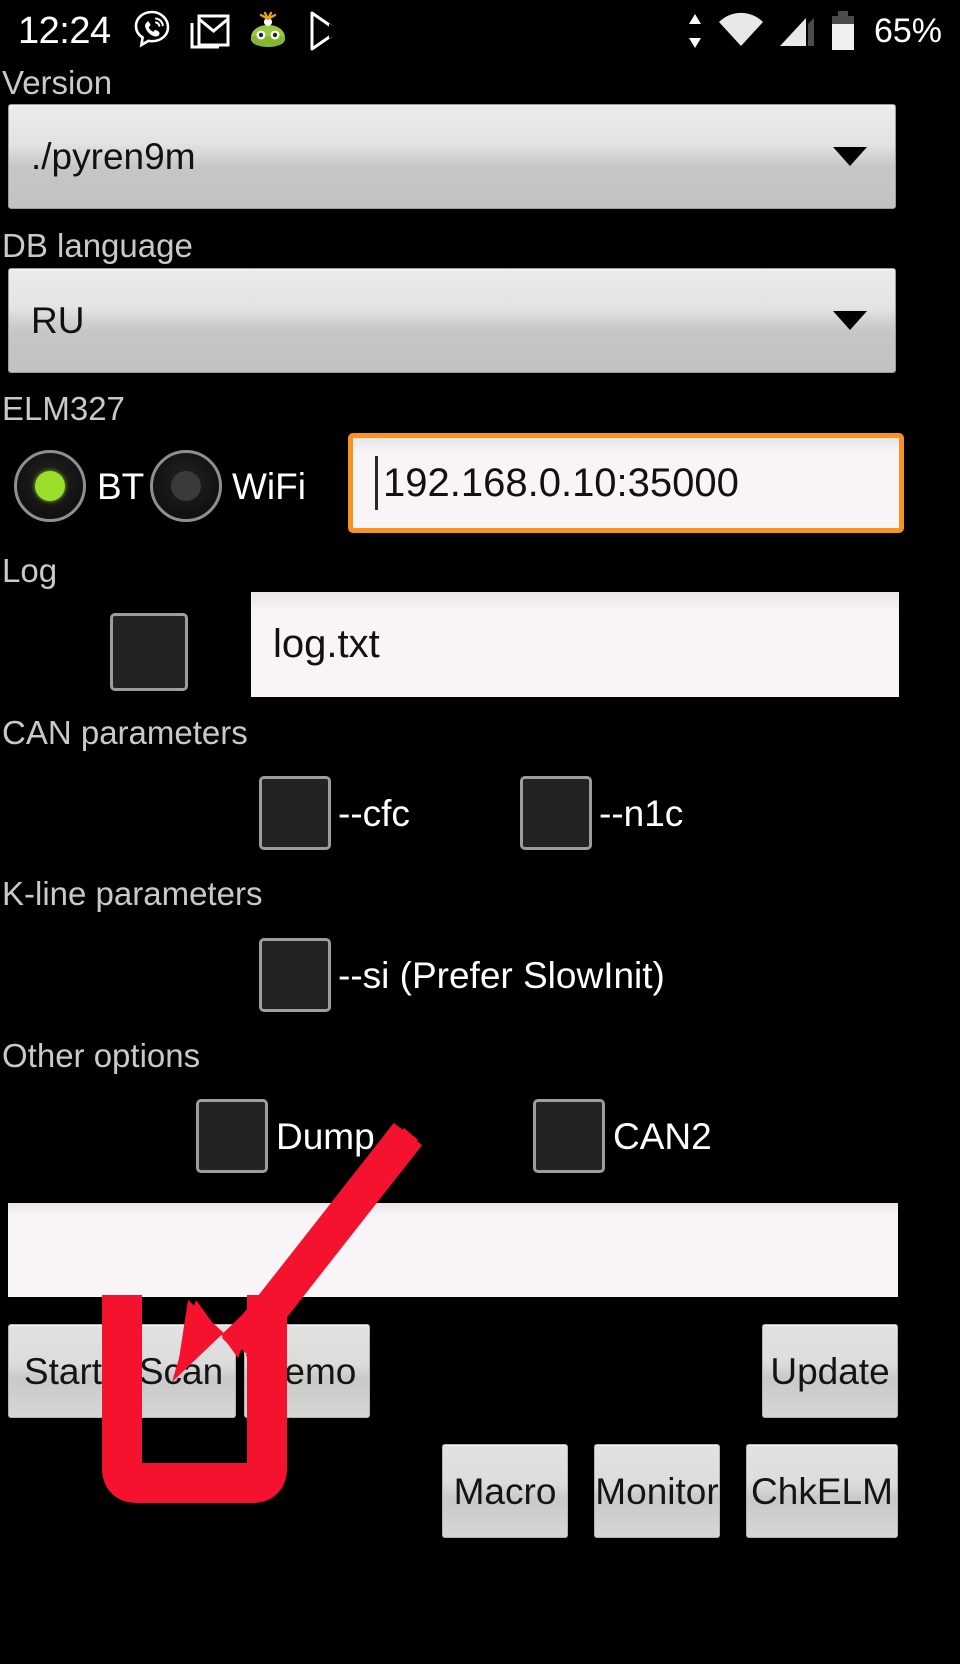  Describe the element at coordinates (325, 1136) in the screenshot. I see `checkbox-dump-label: Dump` at that location.